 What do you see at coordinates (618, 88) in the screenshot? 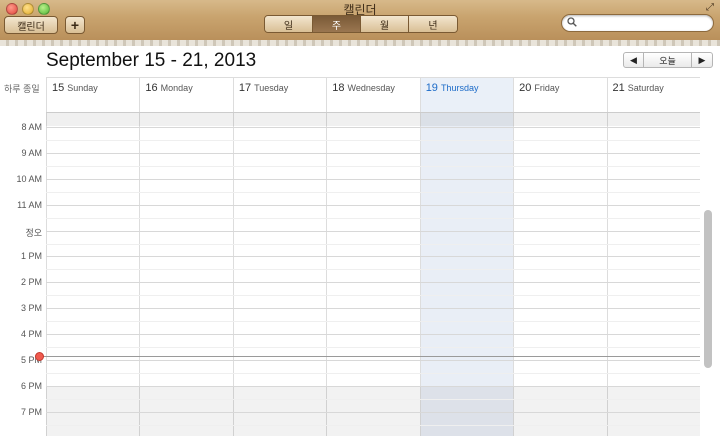
I see `day-number: 21` at bounding box center [618, 88].